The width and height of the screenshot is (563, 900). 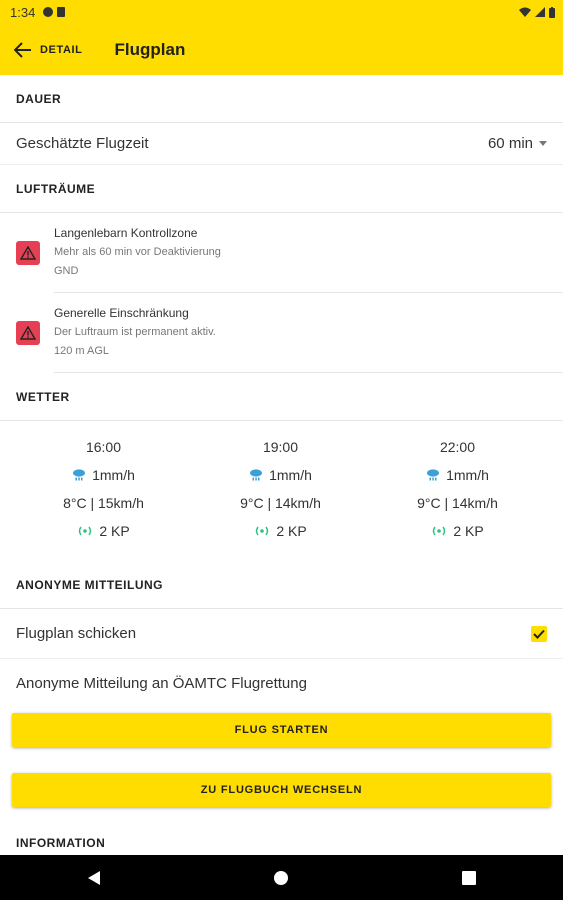 What do you see at coordinates (135, 332) in the screenshot?
I see `airspace-detail: Der Luftraum ist permanent aktiv.` at bounding box center [135, 332].